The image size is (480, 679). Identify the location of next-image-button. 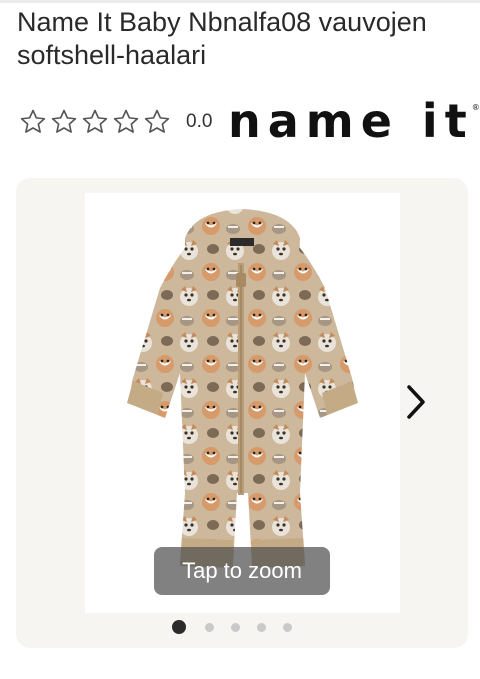
(416, 402).